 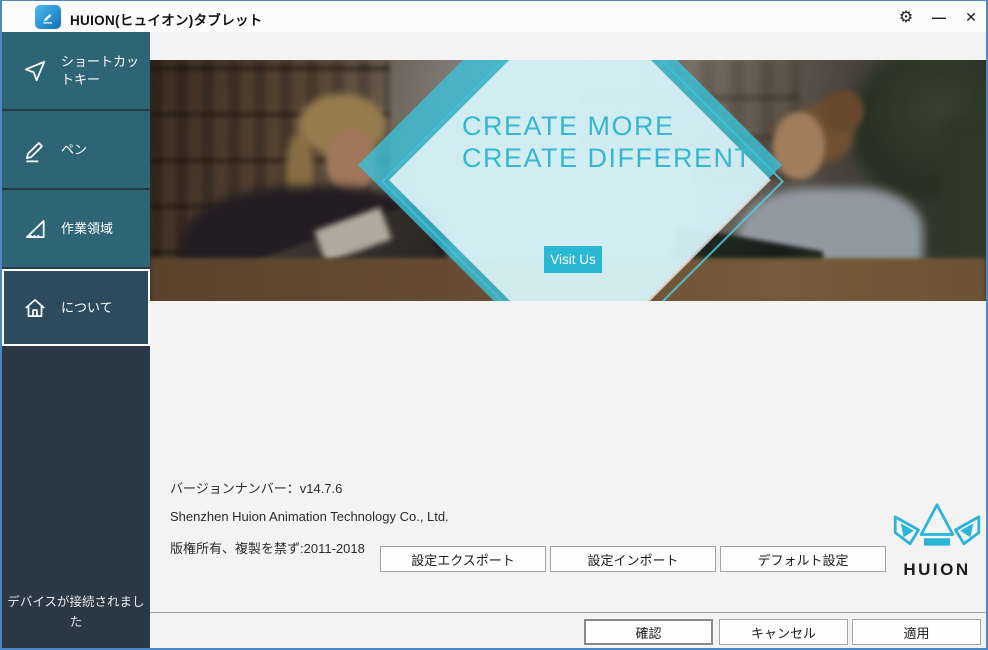 I want to click on sidebar: ショートカットキー ペン 作業領域 について デバイスが接続されました, so click(x=76, y=340).